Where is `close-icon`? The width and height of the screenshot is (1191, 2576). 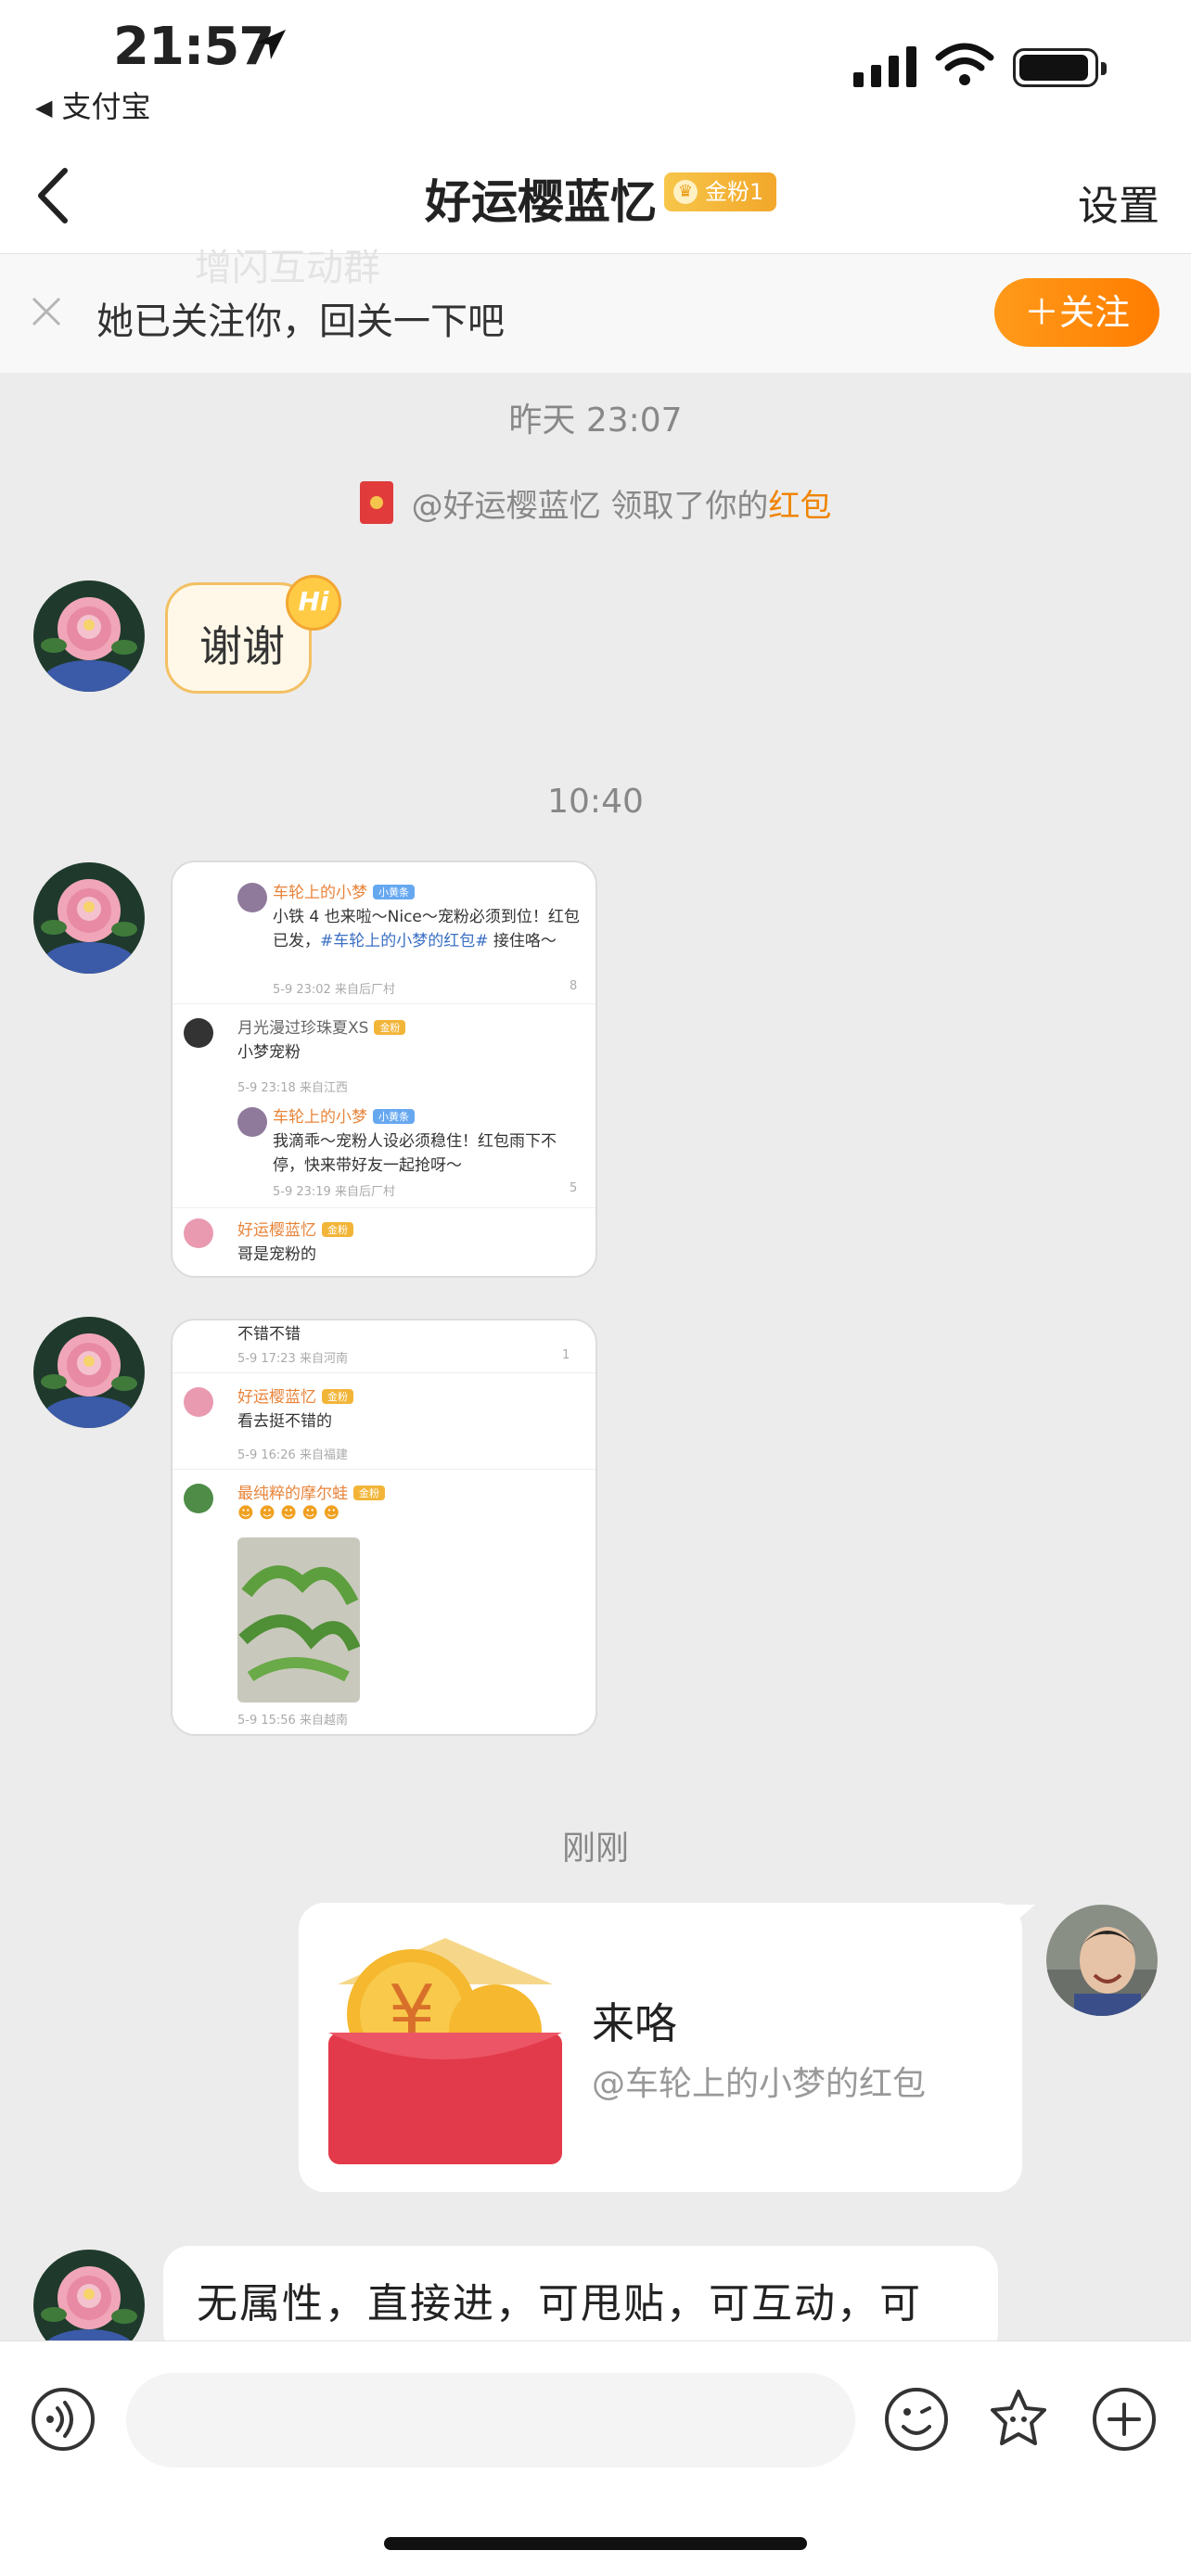
close-icon is located at coordinates (46, 311).